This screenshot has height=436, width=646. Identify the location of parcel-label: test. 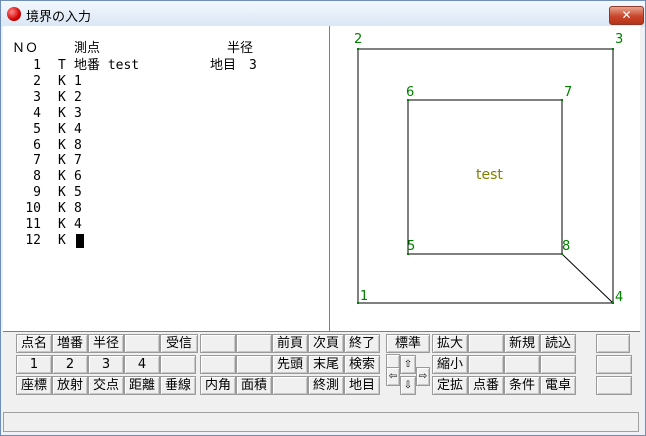
(489, 175).